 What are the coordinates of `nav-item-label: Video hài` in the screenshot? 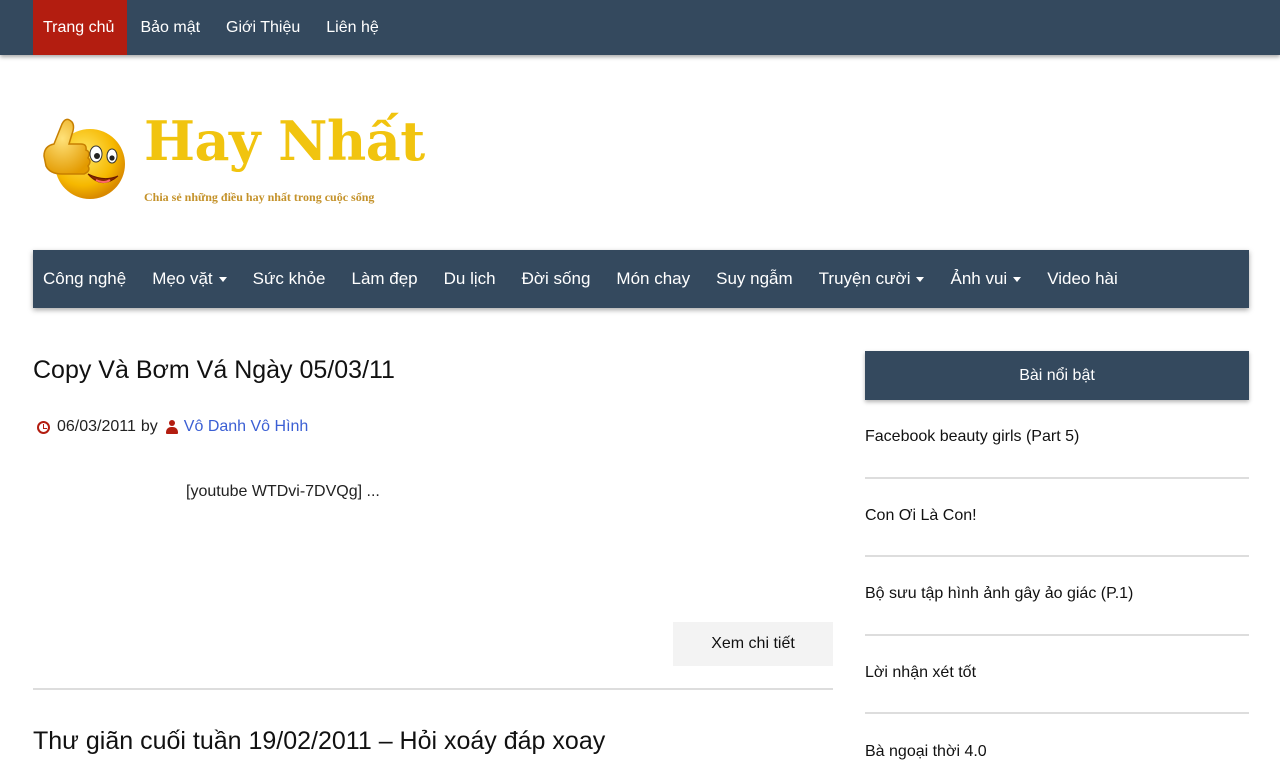 It's located at (1082, 278).